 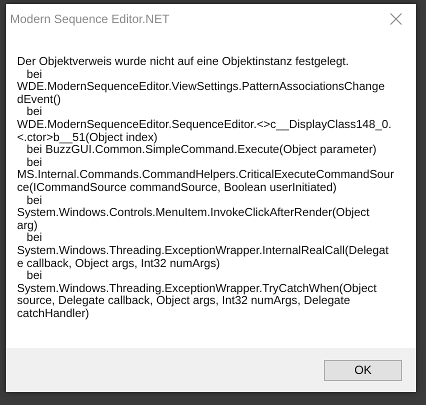 What do you see at coordinates (396, 19) in the screenshot?
I see `close-icon` at bounding box center [396, 19].